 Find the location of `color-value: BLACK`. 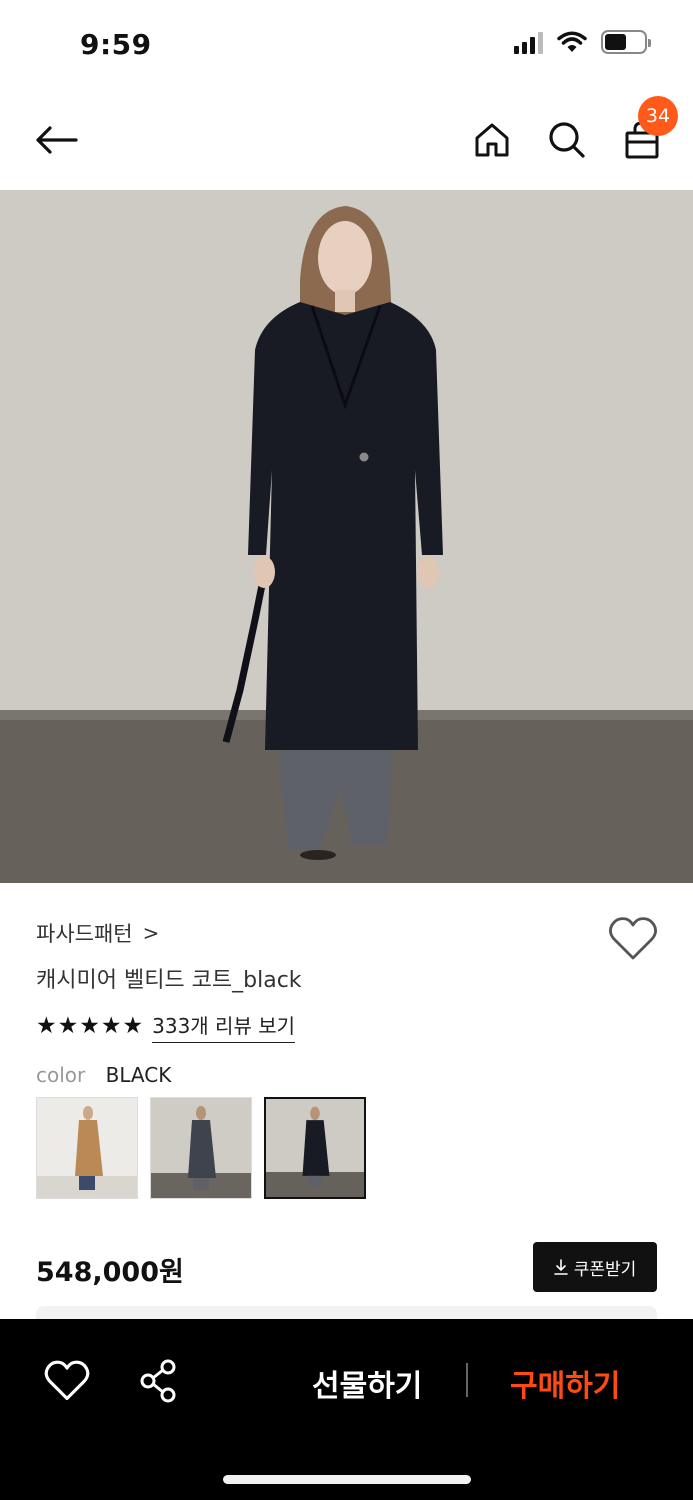

color-value: BLACK is located at coordinates (138, 1075).